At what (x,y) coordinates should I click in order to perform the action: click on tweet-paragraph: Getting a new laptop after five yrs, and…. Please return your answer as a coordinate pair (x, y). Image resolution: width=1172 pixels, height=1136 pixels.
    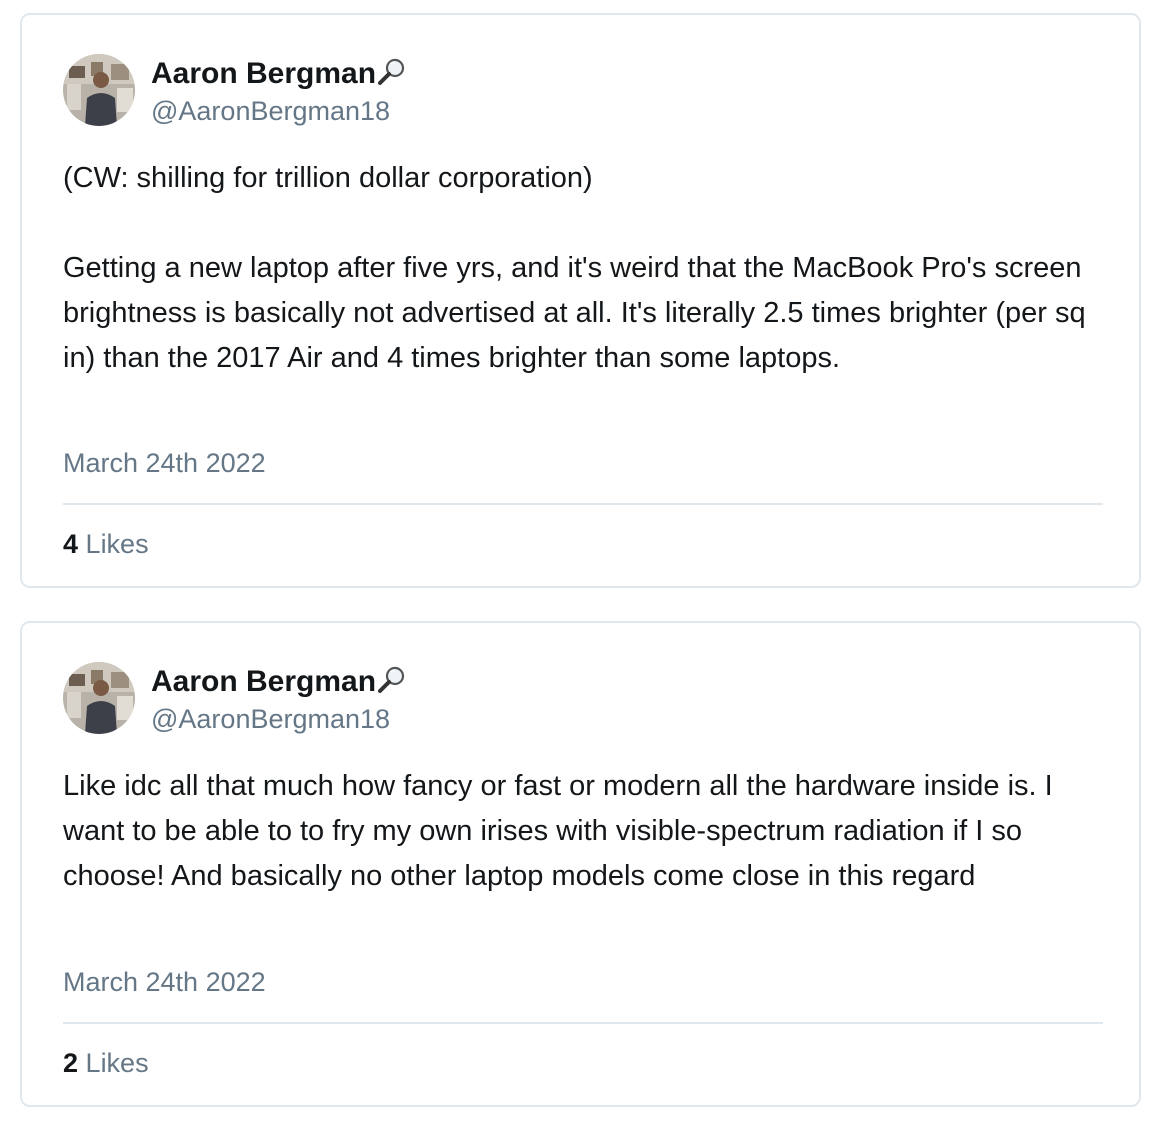
    Looking at the image, I should click on (574, 313).